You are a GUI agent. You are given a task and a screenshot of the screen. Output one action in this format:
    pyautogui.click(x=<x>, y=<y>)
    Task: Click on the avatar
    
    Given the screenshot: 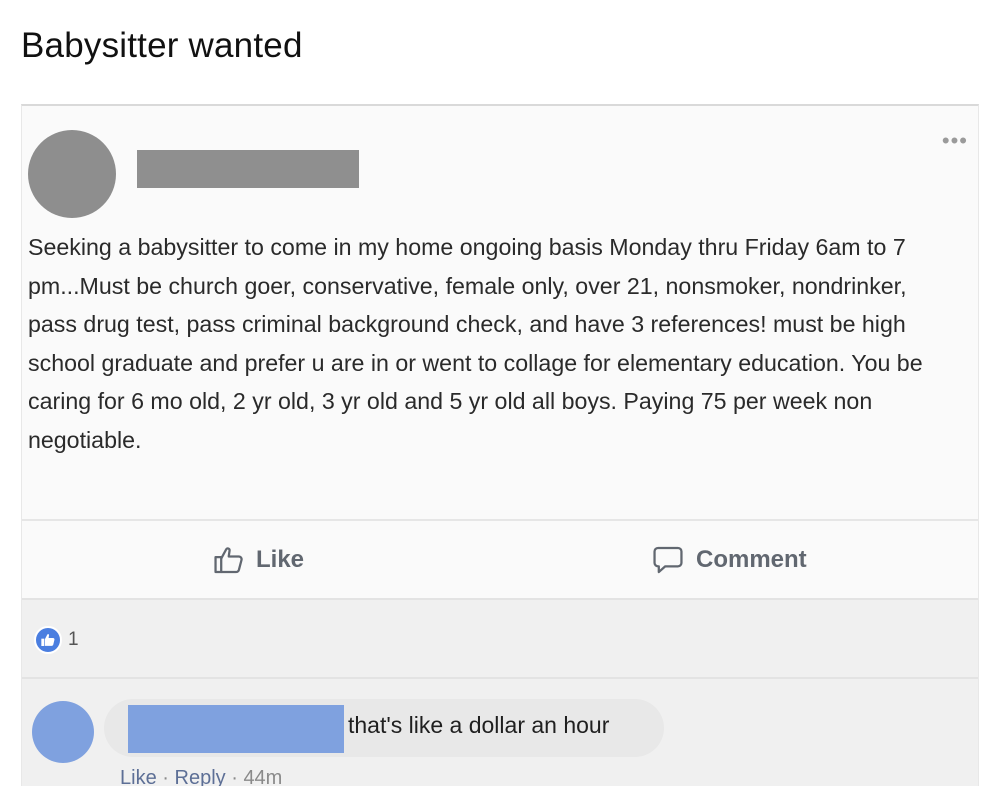 What is the action you would take?
    pyautogui.click(x=72, y=174)
    